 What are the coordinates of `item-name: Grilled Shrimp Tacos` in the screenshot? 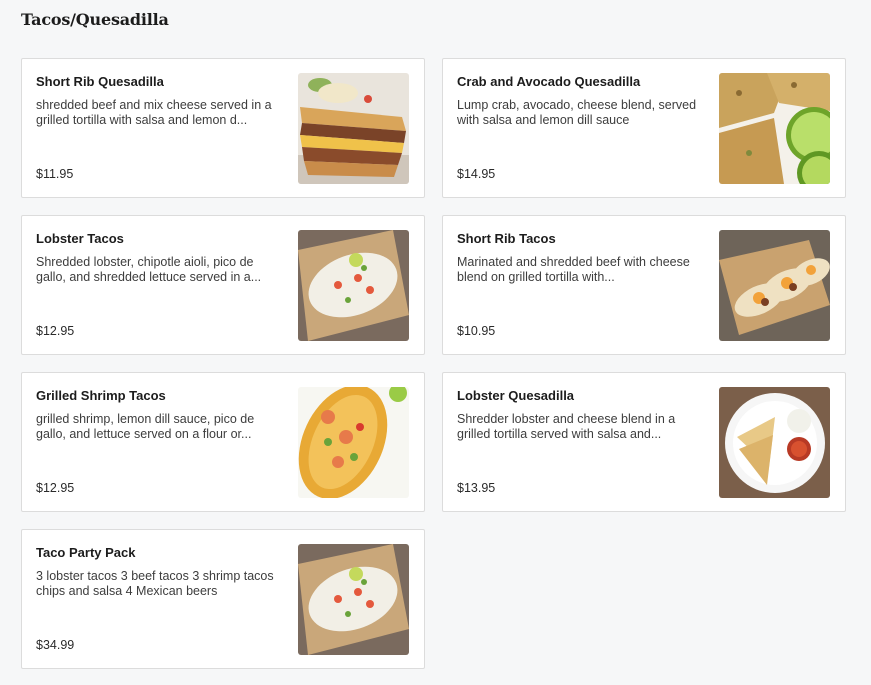 It's located at (101, 395).